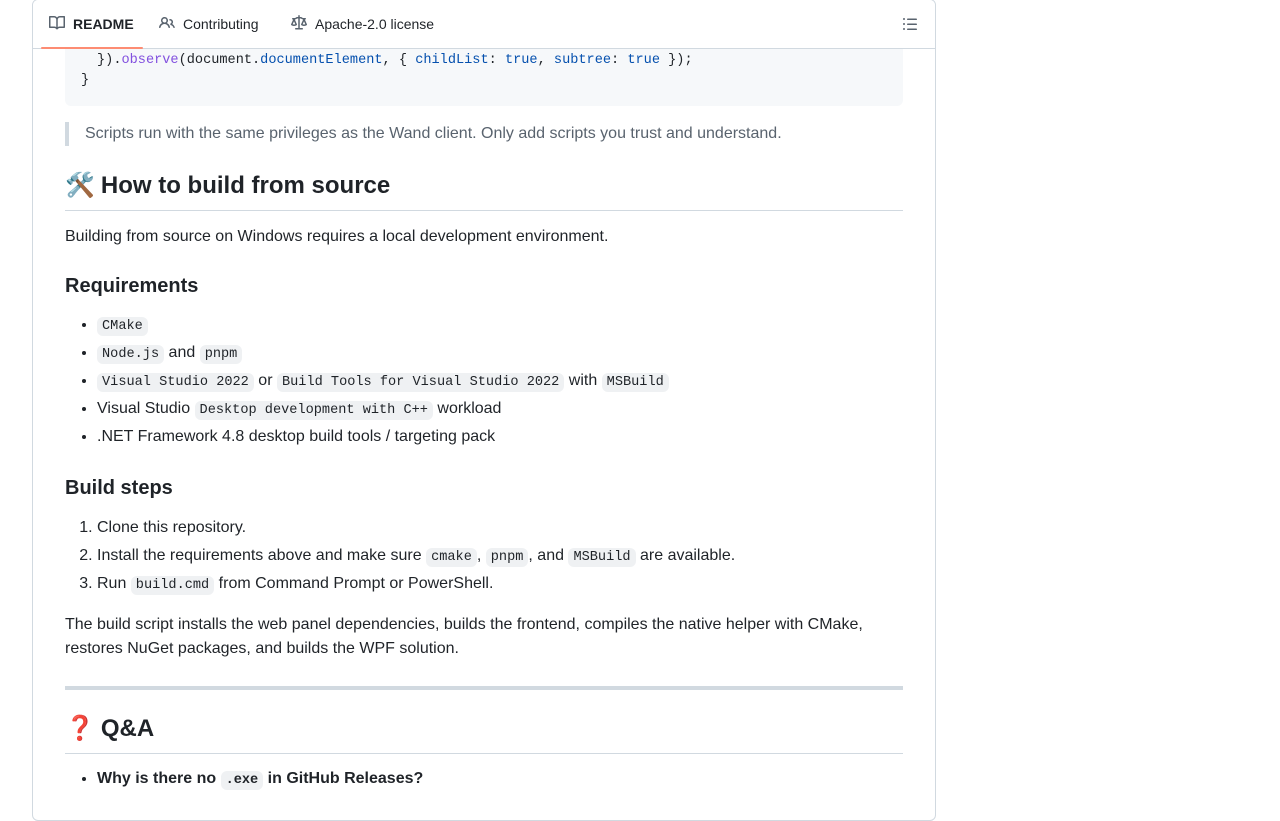 The height and width of the screenshot is (821, 1280). I want to click on question-icon: ❓, so click(80, 728).